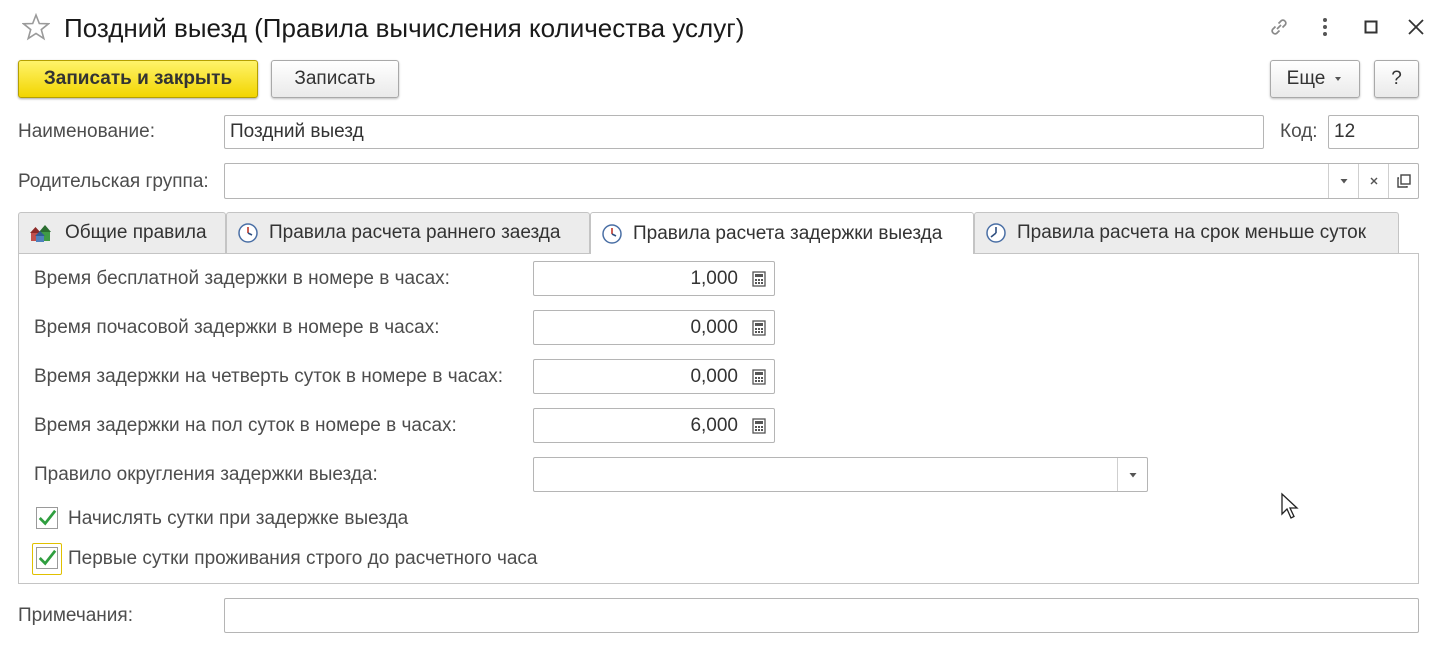 This screenshot has height=649, width=1446. What do you see at coordinates (744, 132) in the screenshot?
I see `name-field: Поздний выезд` at bounding box center [744, 132].